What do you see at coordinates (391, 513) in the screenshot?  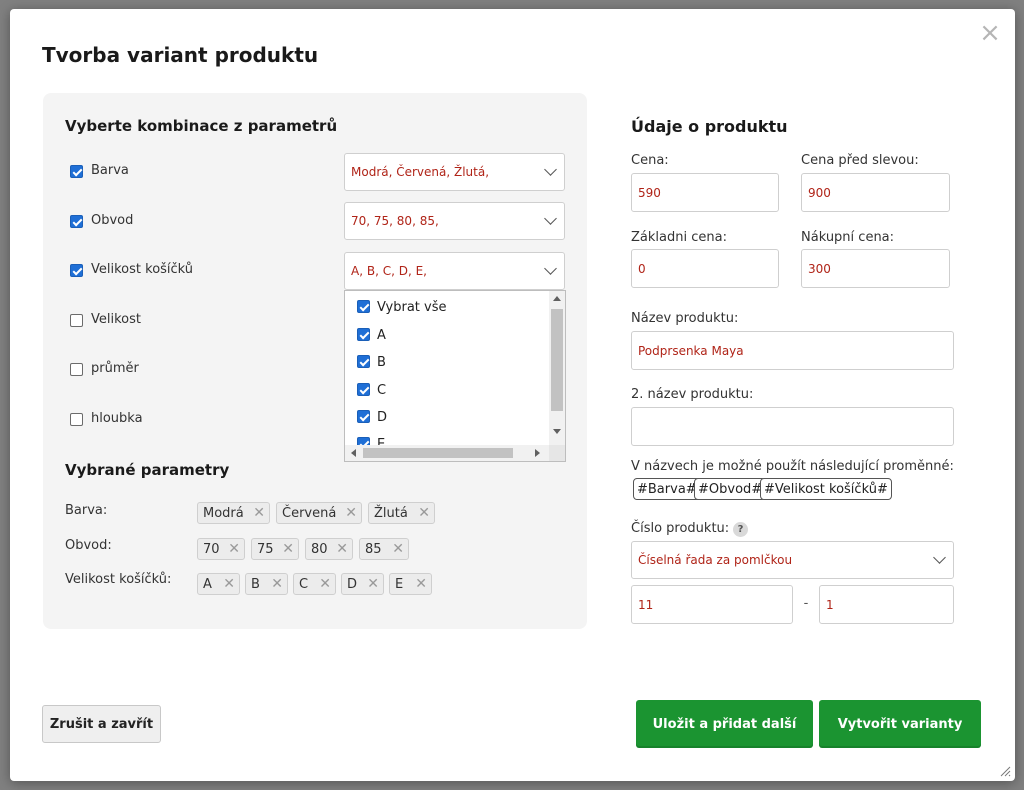 I see `tag-label: Žlutá` at bounding box center [391, 513].